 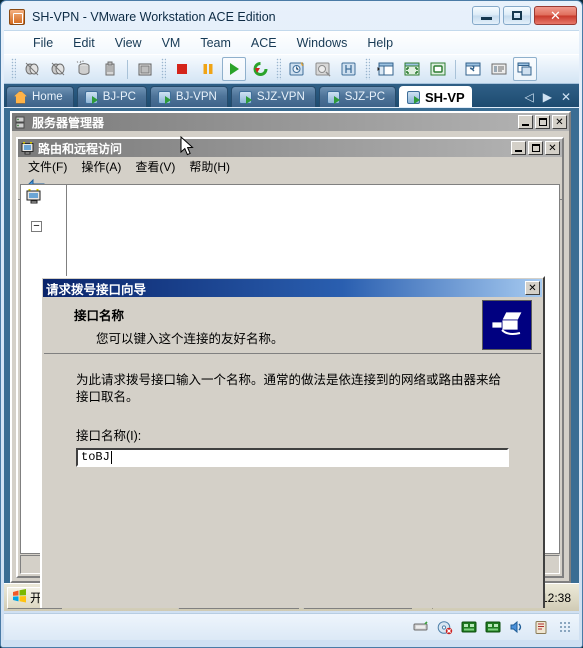 What do you see at coordinates (234, 69) in the screenshot?
I see `play-icon` at bounding box center [234, 69].